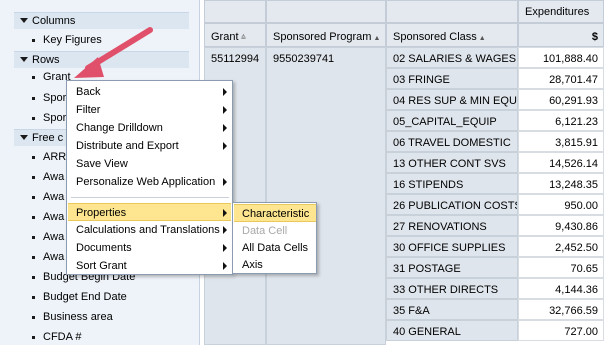 This screenshot has width=612, height=345. What do you see at coordinates (78, 317) in the screenshot?
I see `nav-item-label: Business area` at bounding box center [78, 317].